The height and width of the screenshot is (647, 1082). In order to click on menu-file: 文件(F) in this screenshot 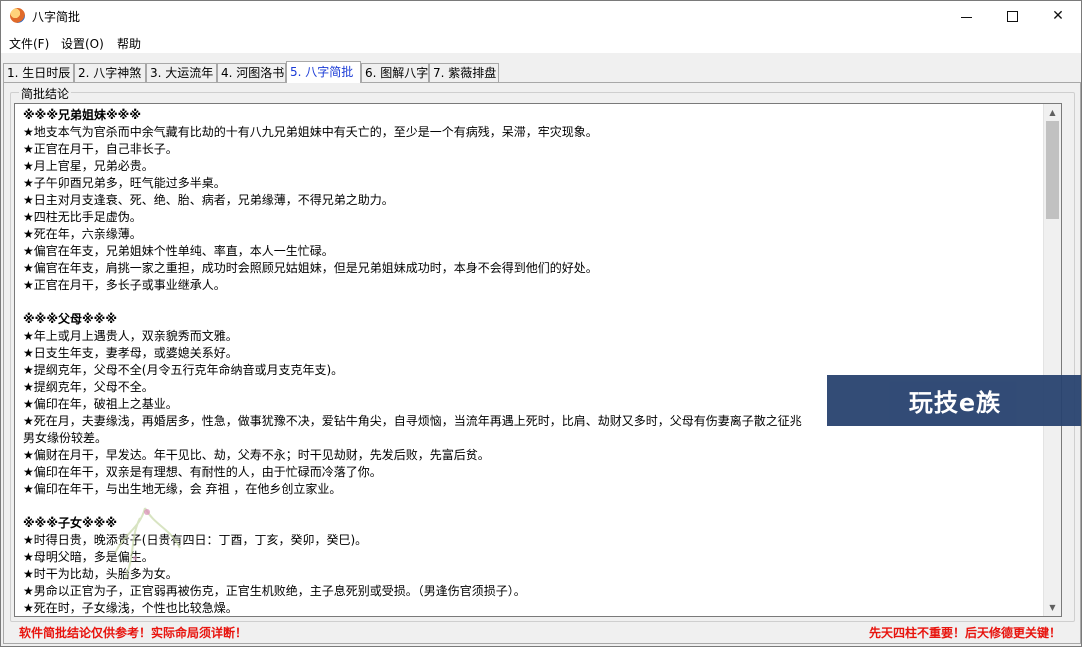, I will do `click(29, 43)`.